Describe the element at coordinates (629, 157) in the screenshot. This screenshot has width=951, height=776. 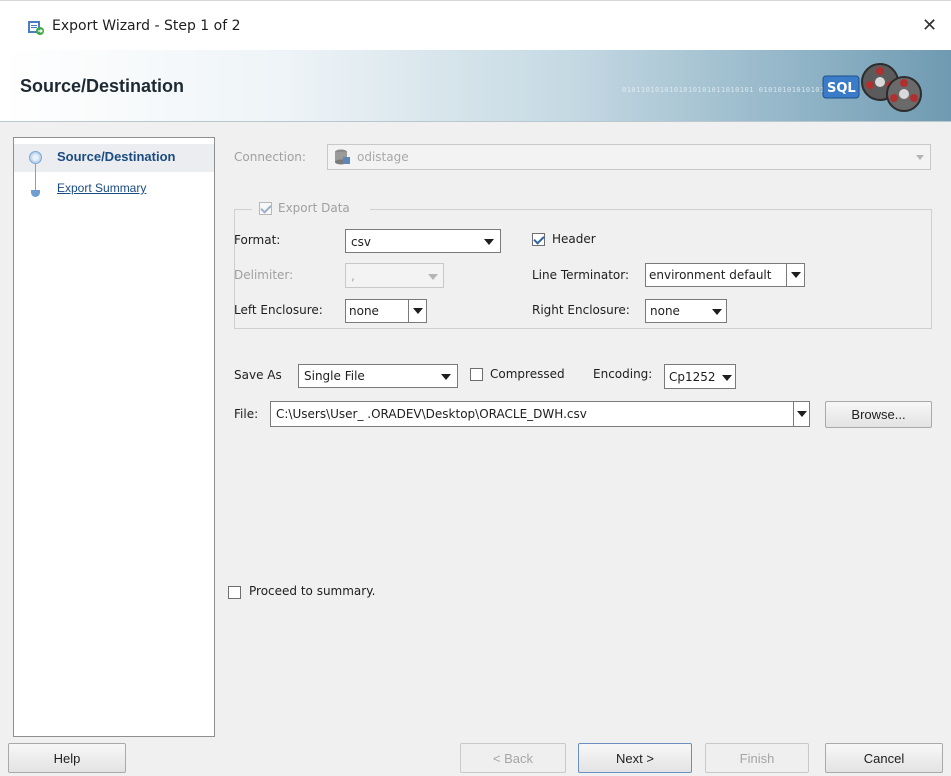
I see `connection-select: odistage` at that location.